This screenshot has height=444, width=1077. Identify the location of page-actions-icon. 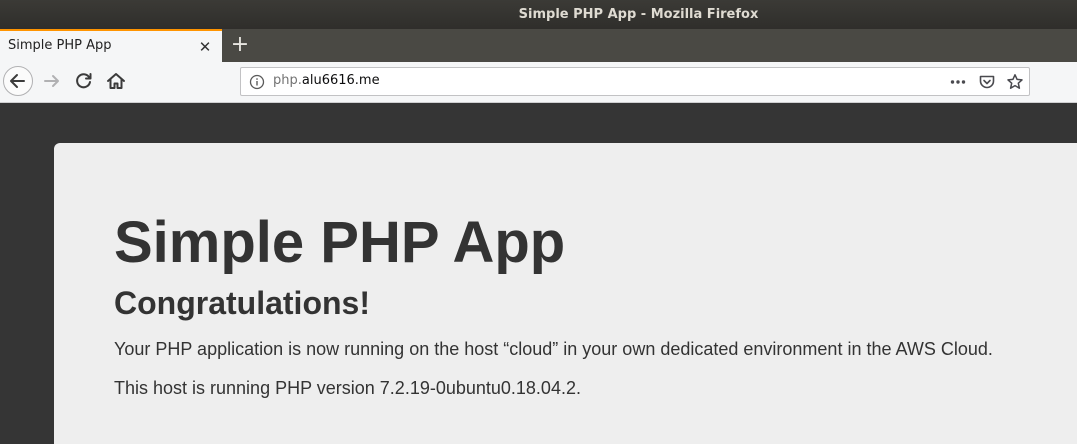
(958, 82).